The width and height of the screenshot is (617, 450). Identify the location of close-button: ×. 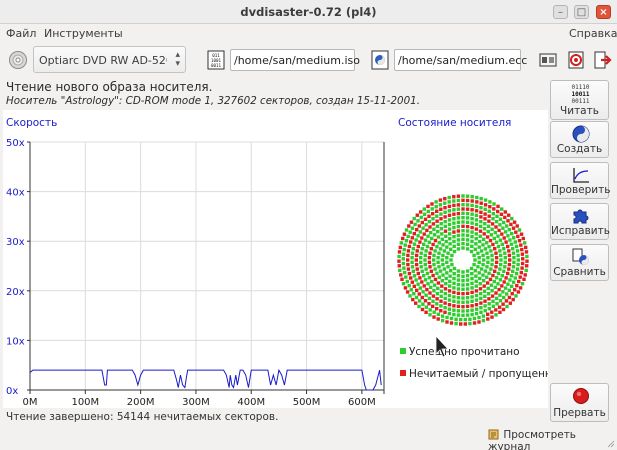
(603, 12).